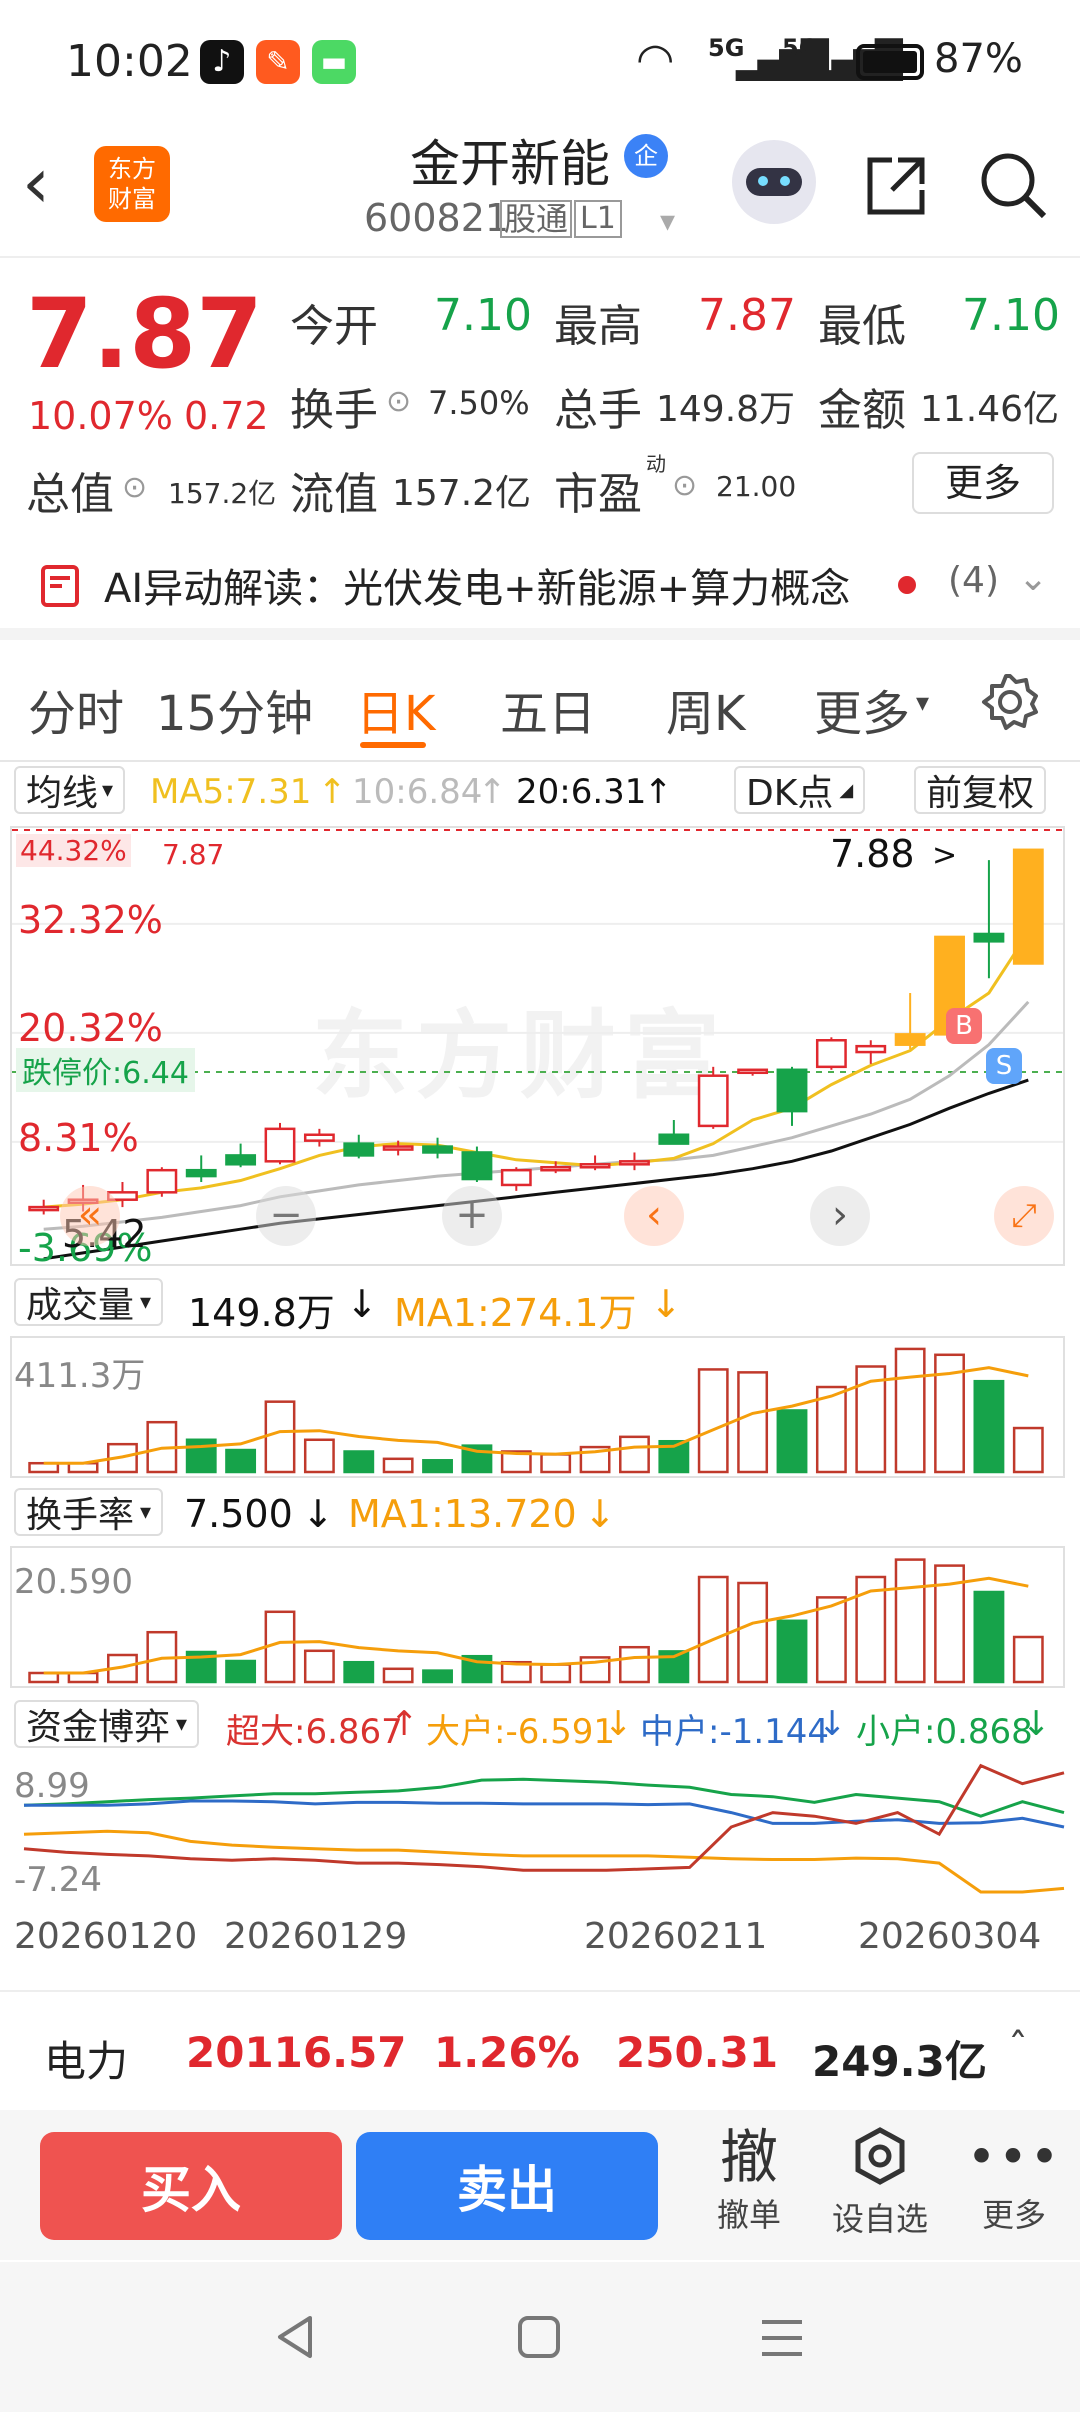 This screenshot has height=2412, width=1080. I want to click on nav-menu-icon, so click(782, 2338).